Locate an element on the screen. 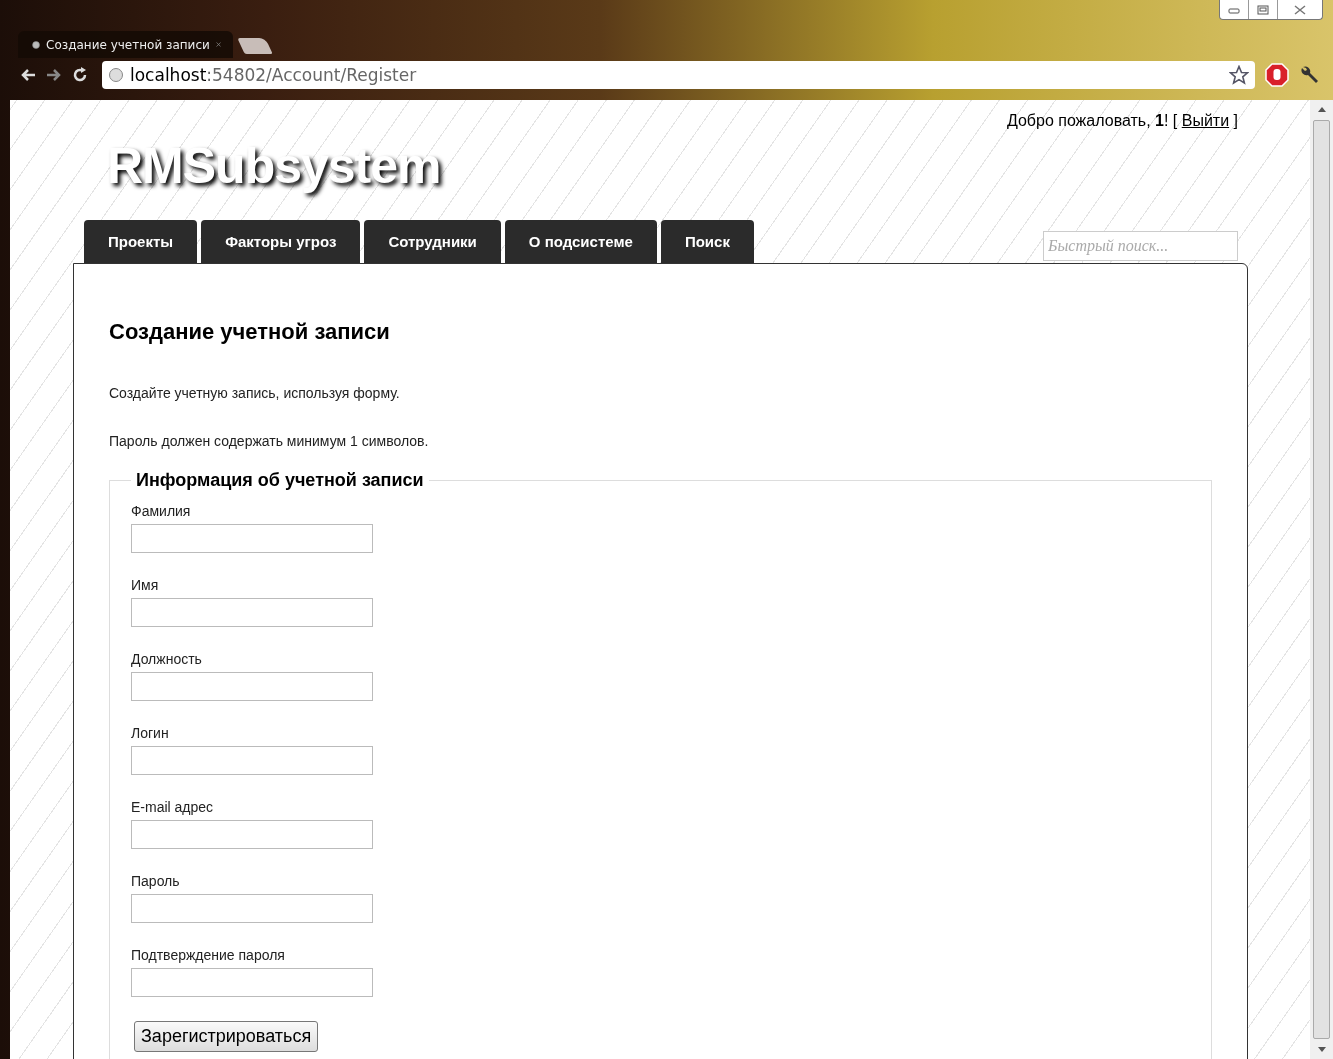 This screenshot has height=1059, width=1333. field-label: Пароль is located at coordinates (155, 881).